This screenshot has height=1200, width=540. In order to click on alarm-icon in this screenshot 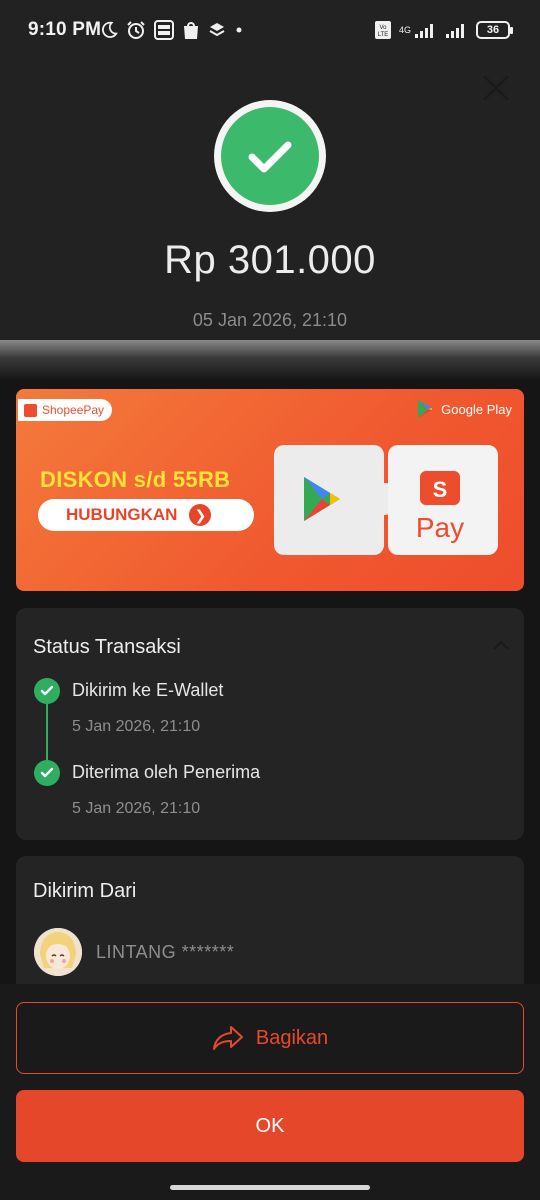, I will do `click(136, 30)`.